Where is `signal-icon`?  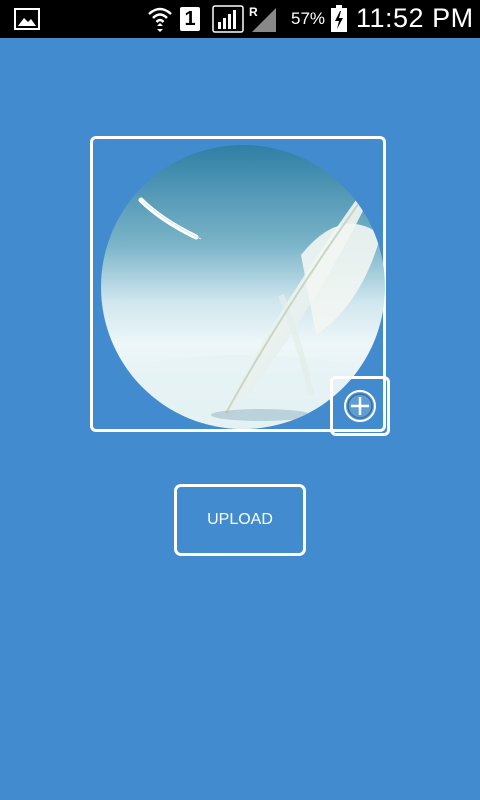 signal-icon is located at coordinates (228, 19).